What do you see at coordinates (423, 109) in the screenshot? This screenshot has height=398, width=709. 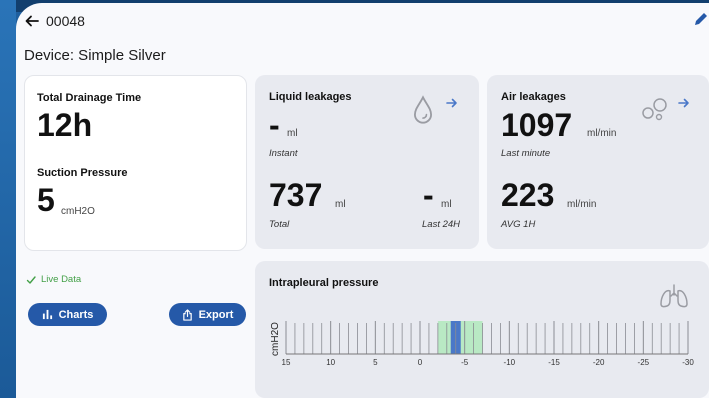 I see `water-drop-icon` at bounding box center [423, 109].